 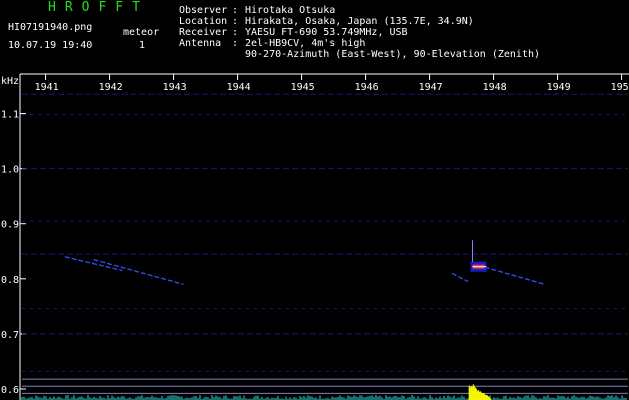 I want to click on x-tick-label: 1941, so click(x=47, y=87).